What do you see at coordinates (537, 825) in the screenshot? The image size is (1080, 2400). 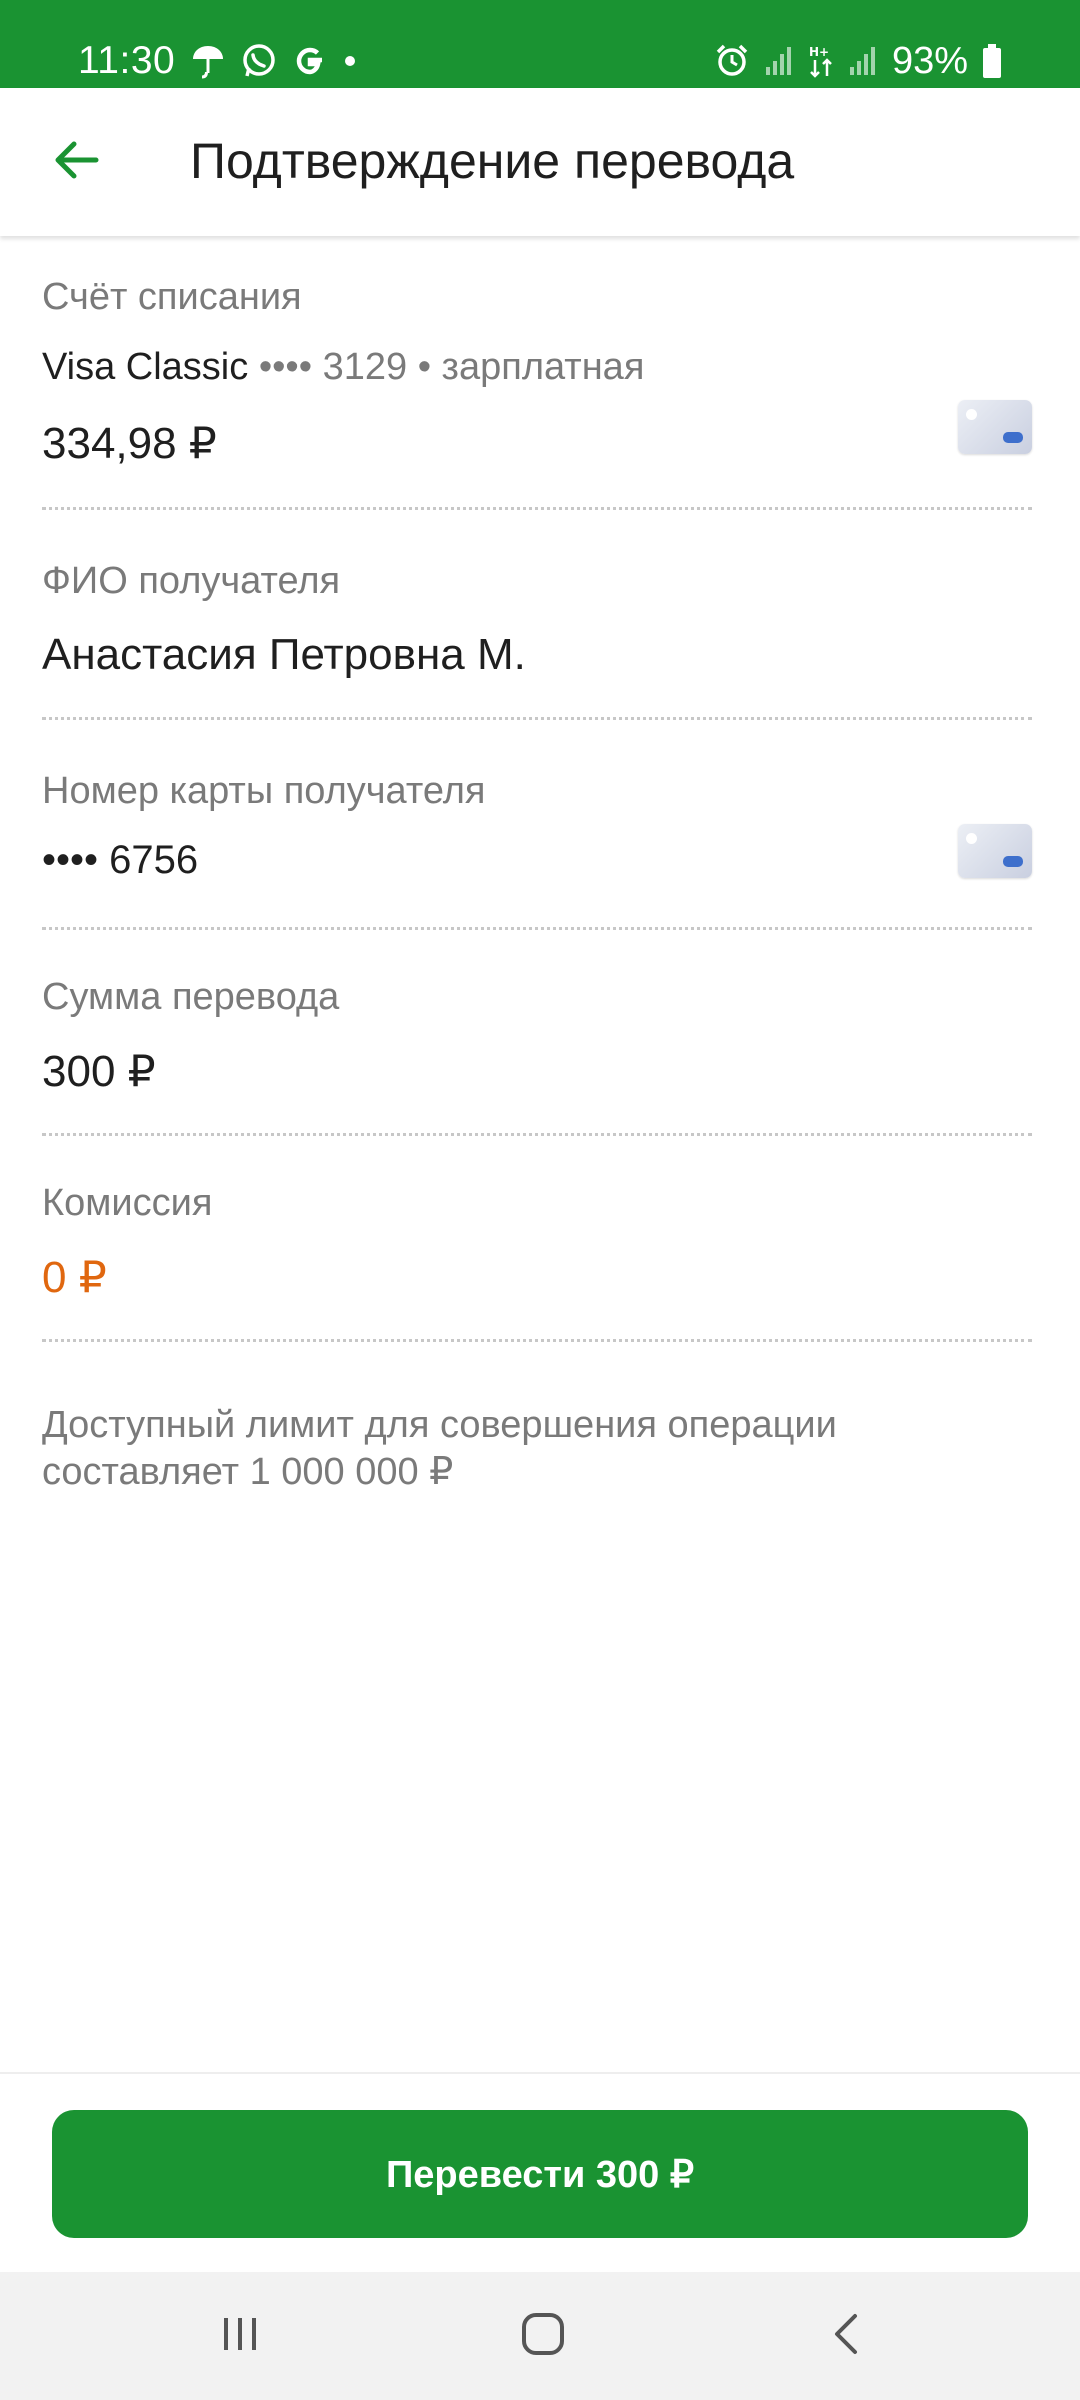 I see `recipient-card-field: Номер карты получателя •••• 6756` at bounding box center [537, 825].